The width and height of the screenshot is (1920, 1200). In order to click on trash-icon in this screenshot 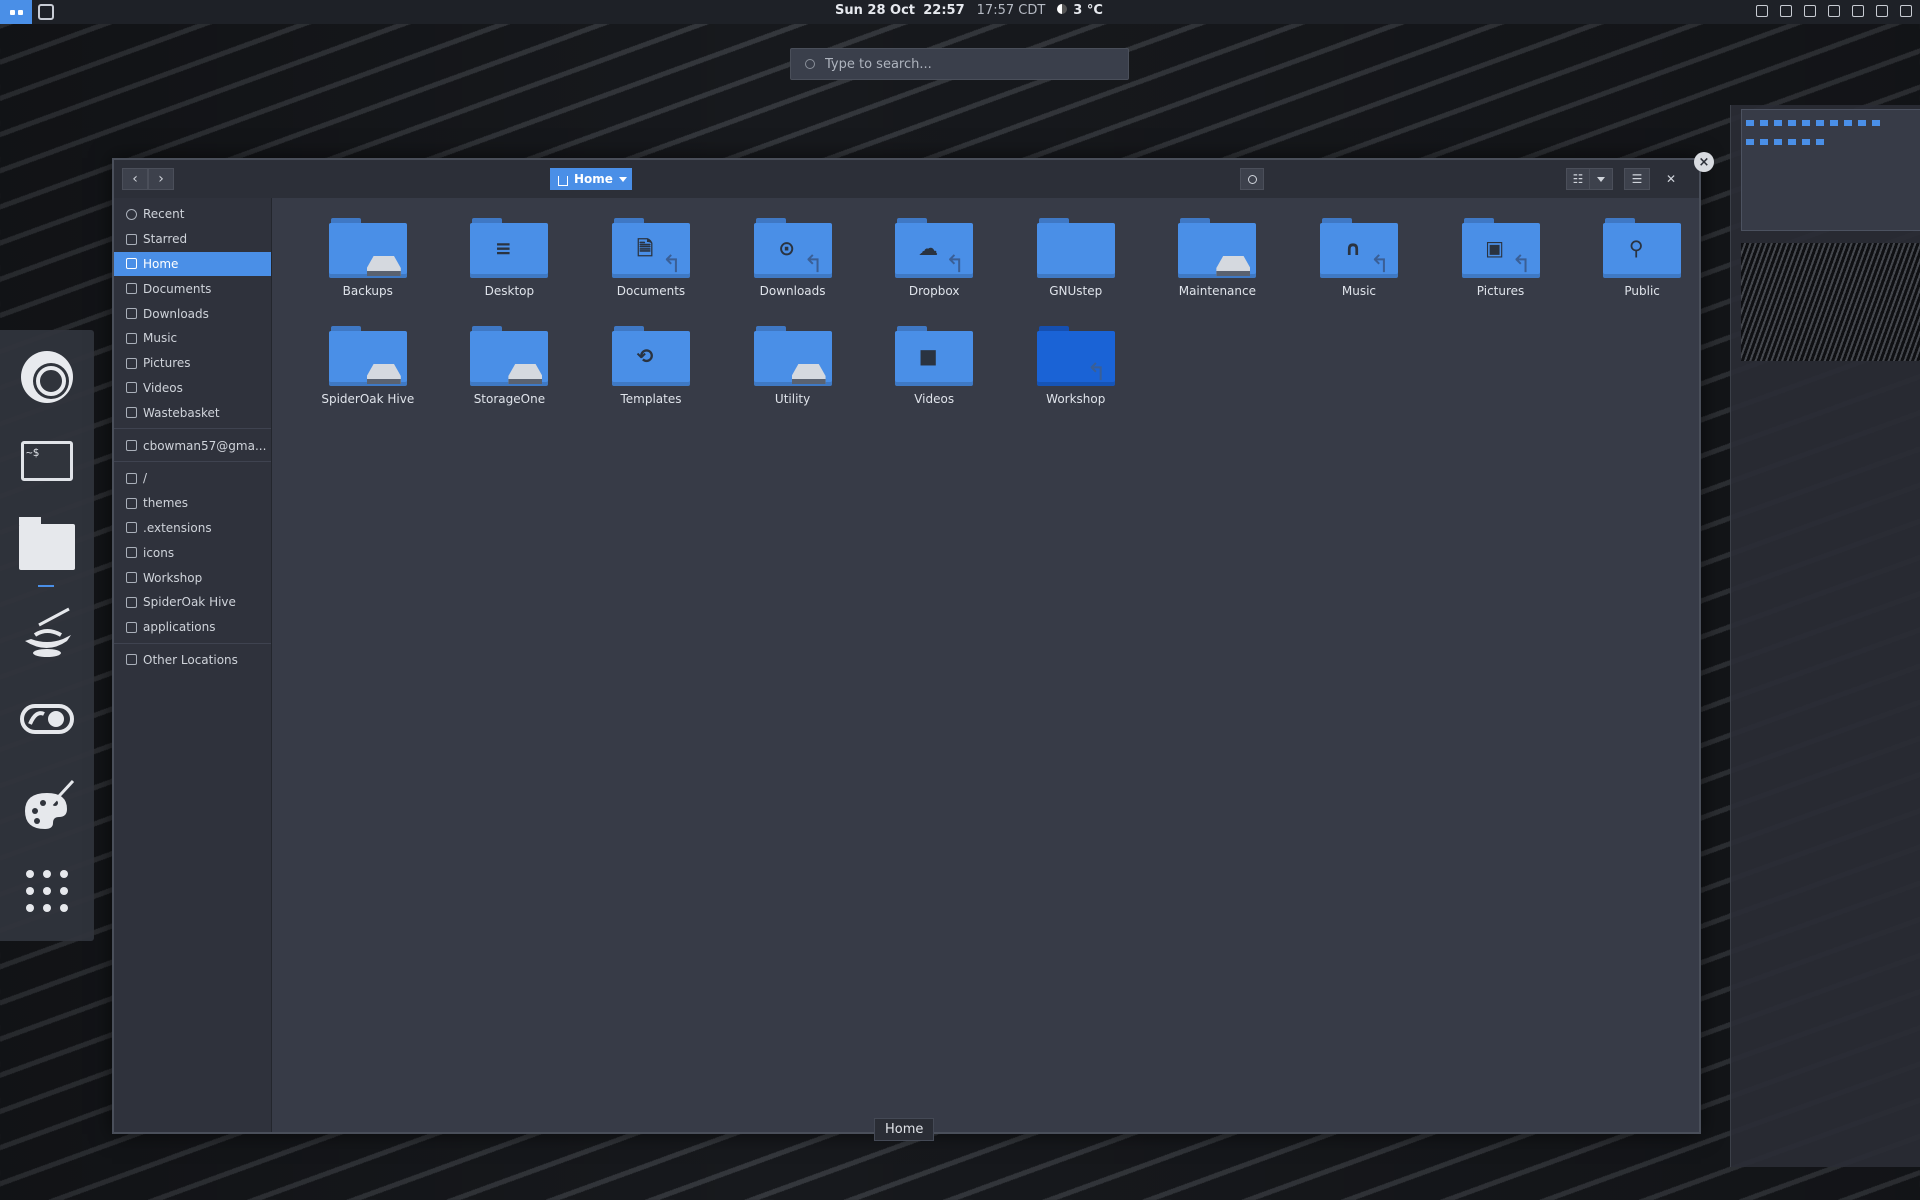, I will do `click(131, 413)`.